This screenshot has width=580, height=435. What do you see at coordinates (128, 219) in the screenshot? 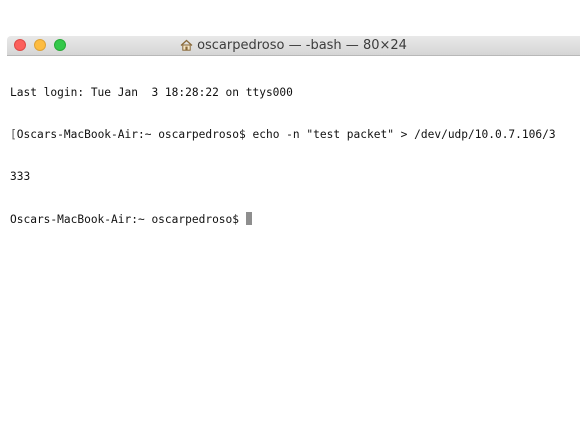
I see `terminal-prompt-text: Oscars-MacBook-Air:~ oscarpedroso$` at bounding box center [128, 219].